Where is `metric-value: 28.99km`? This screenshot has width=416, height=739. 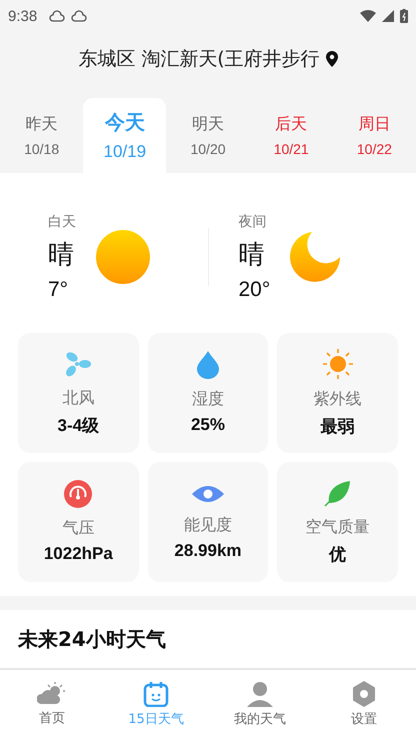
metric-value: 28.99km is located at coordinates (208, 551).